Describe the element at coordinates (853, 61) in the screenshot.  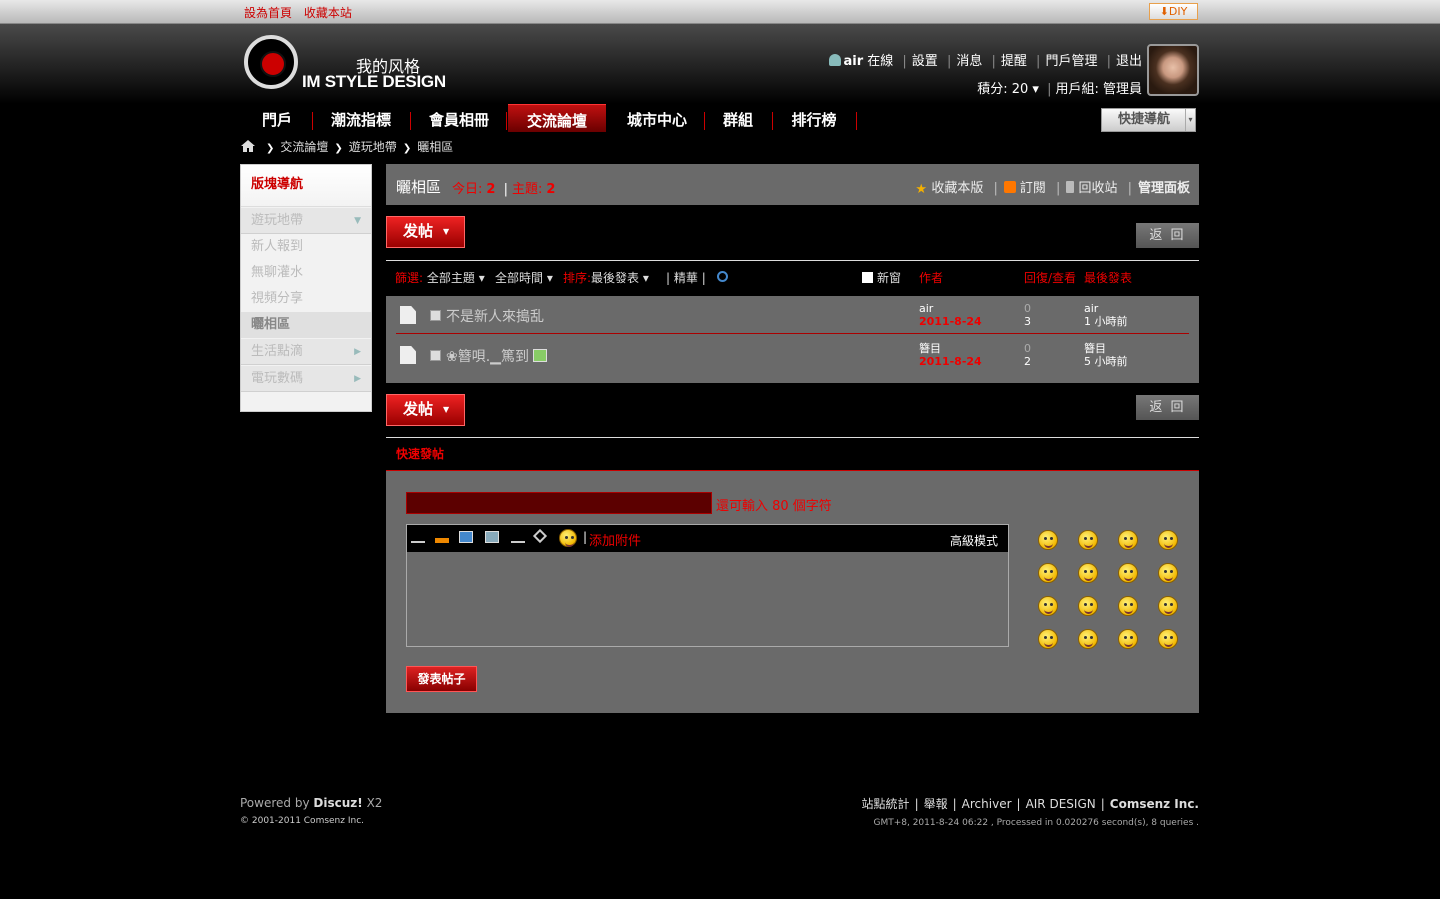
I see `username-link: air` at that location.